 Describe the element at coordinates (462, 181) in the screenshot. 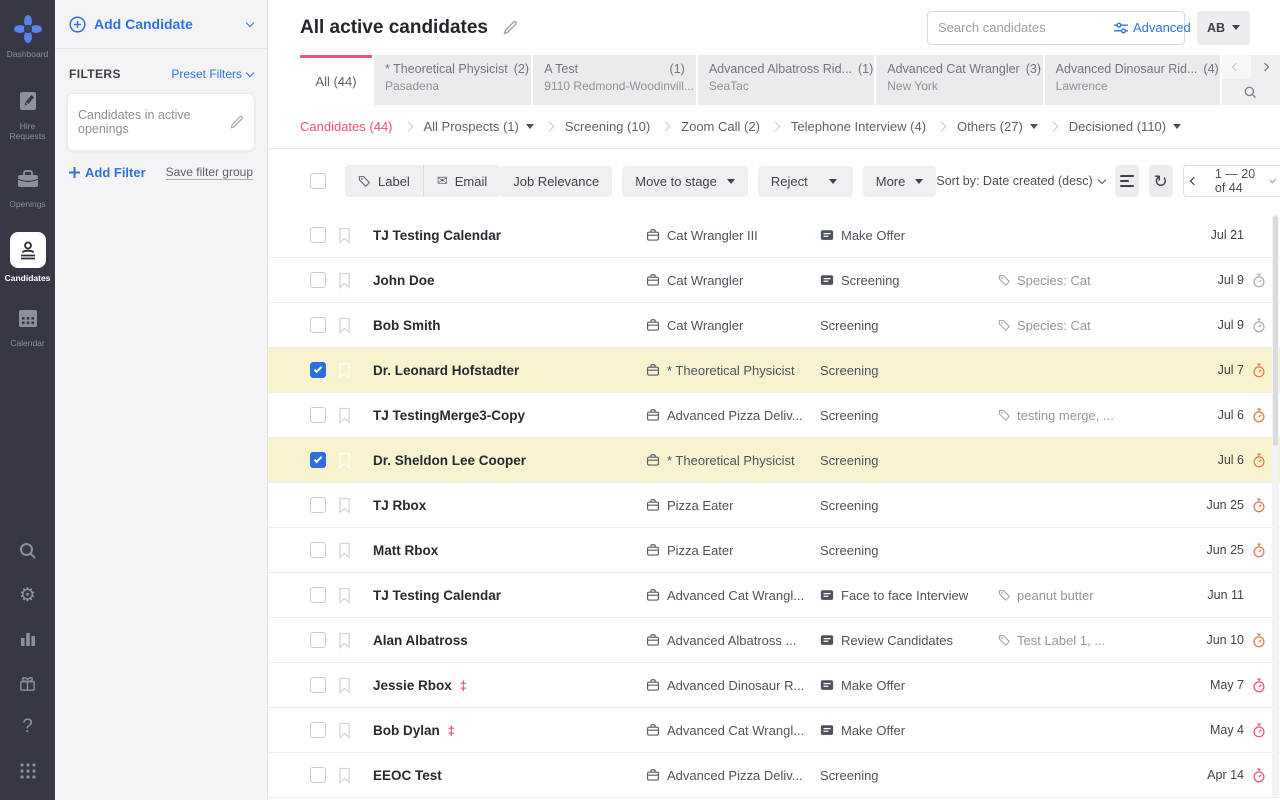

I see `email-button: ✉ Email` at that location.